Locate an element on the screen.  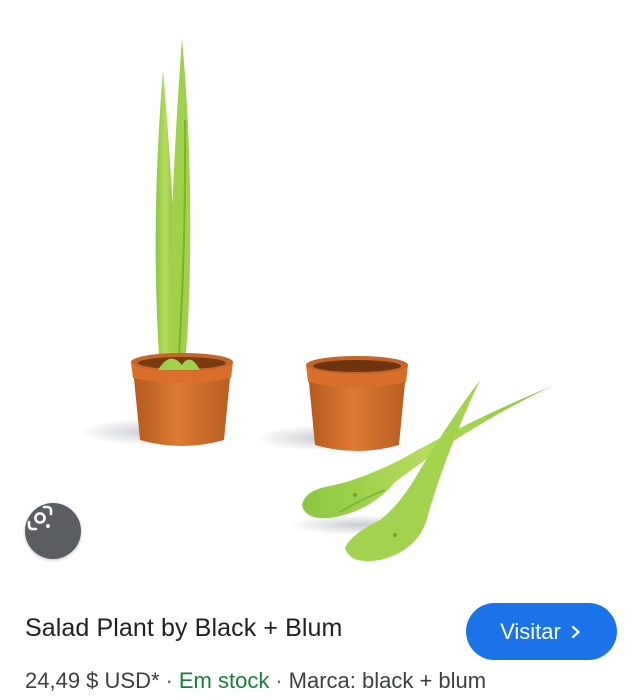
visit-button: Visitar is located at coordinates (541, 631).